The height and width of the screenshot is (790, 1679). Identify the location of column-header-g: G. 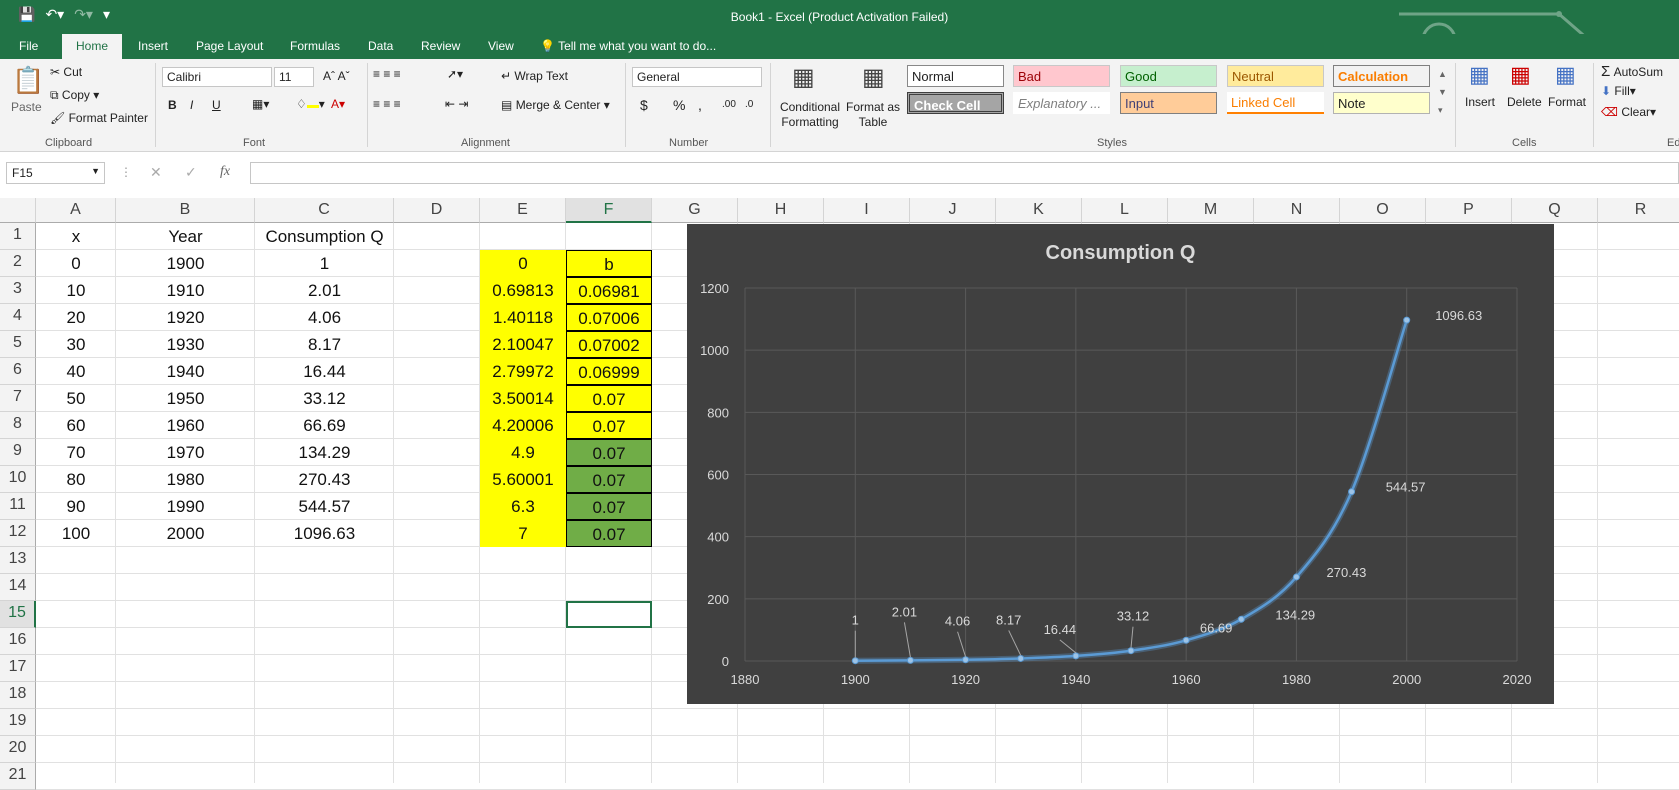
(695, 210).